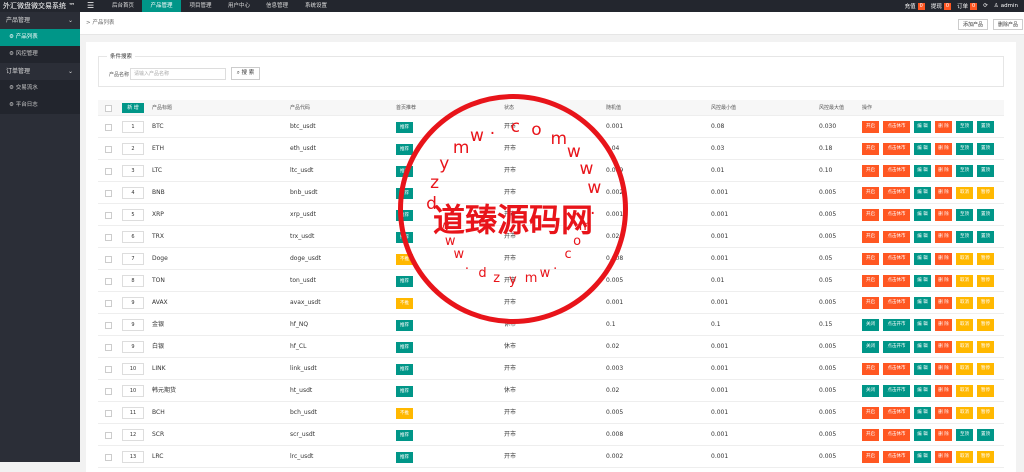 This screenshot has width=1024, height=472. What do you see at coordinates (1008, 24) in the screenshot?
I see `delete-product-button: 删除产品` at bounding box center [1008, 24].